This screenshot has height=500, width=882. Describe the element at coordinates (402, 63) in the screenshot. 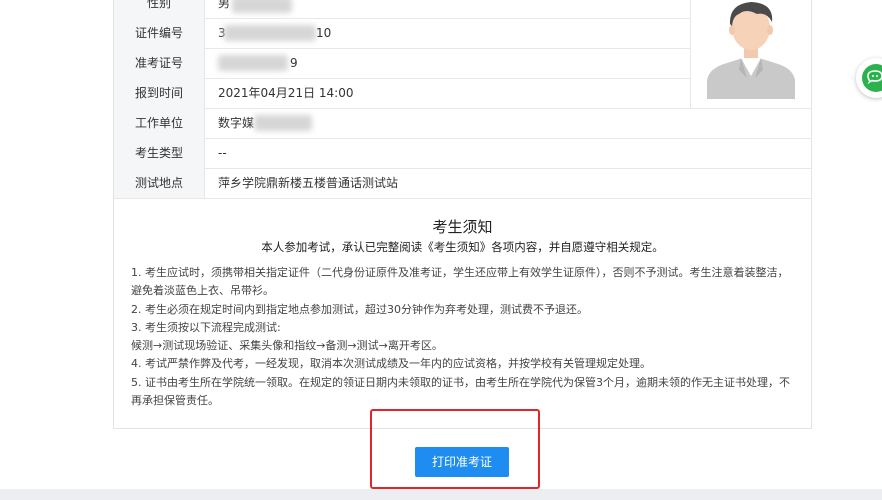

I see `info-row-ticket-number: 准考证号 9` at that location.